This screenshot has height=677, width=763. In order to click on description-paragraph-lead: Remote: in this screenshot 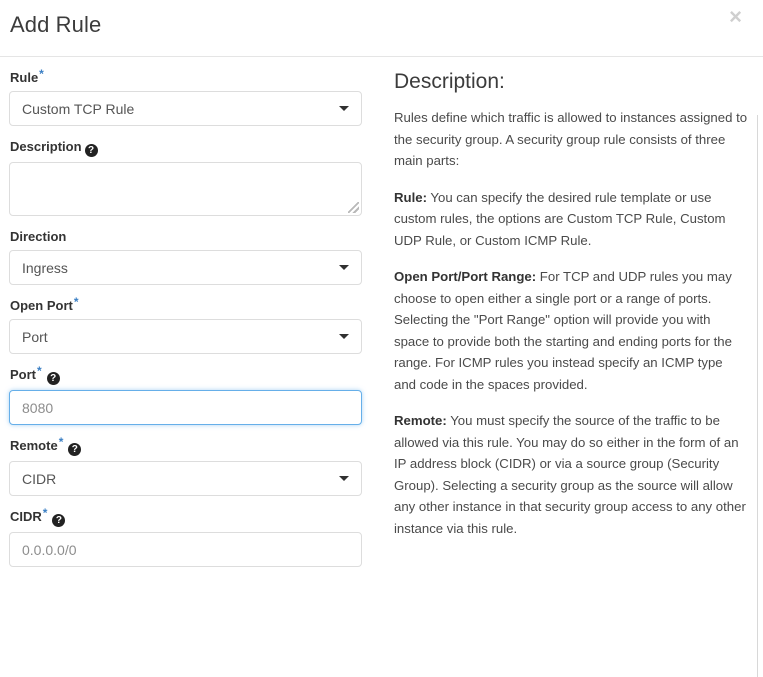, I will do `click(420, 420)`.